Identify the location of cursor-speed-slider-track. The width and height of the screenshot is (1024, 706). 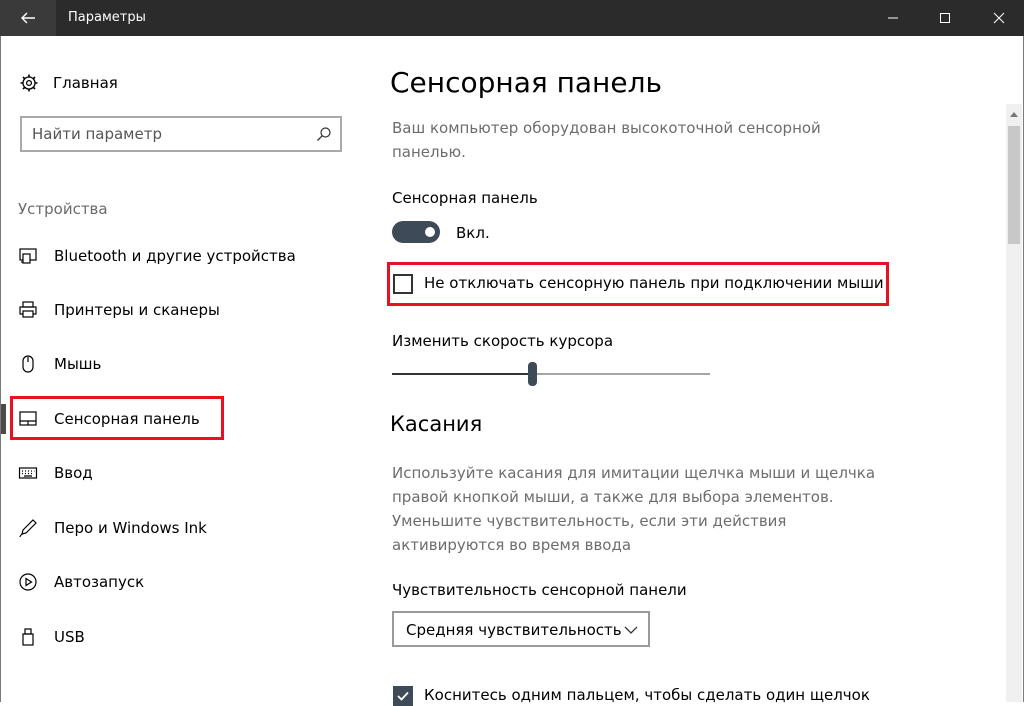
(551, 374).